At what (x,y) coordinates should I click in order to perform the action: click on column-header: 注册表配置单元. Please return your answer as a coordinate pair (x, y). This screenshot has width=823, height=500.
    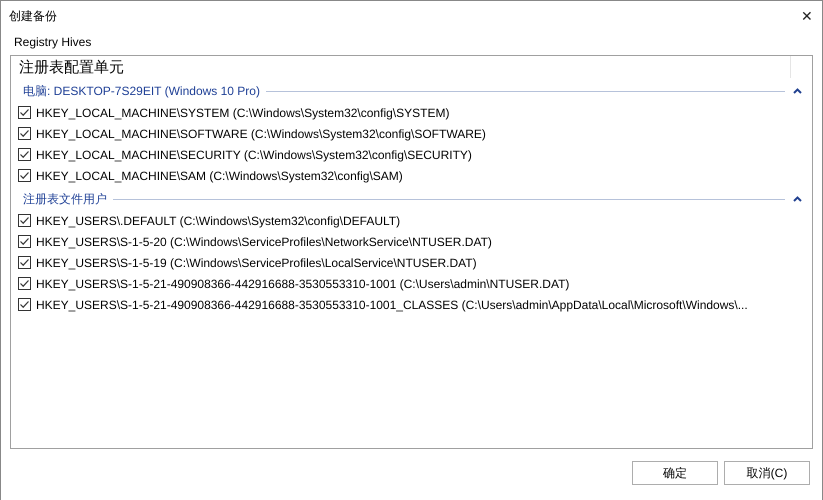
    Looking at the image, I should click on (67, 67).